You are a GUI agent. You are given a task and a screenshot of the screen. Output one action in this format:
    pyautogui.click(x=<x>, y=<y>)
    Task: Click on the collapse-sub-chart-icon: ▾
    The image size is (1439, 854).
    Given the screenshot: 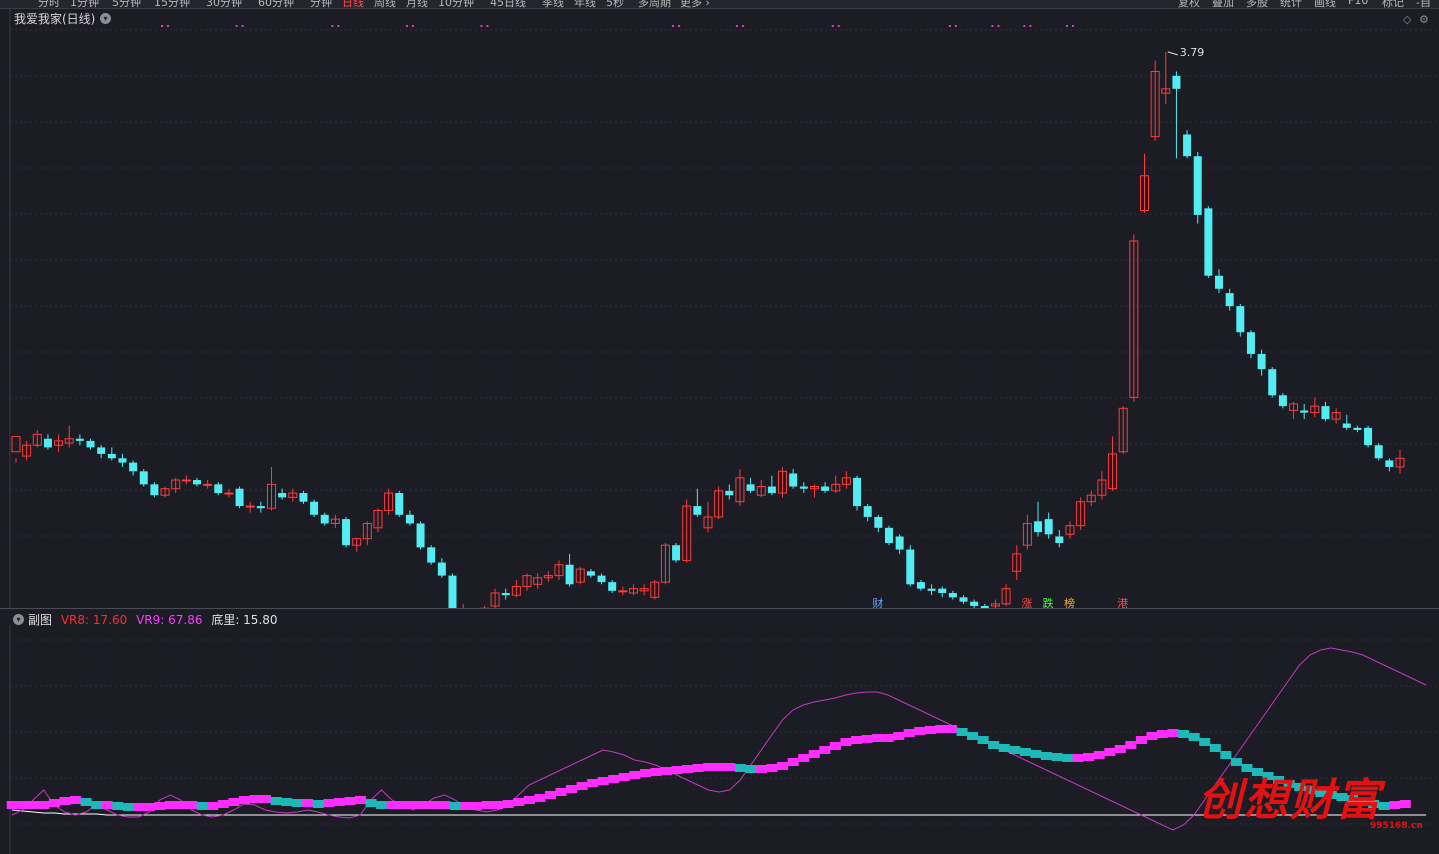 What is the action you would take?
    pyautogui.click(x=18, y=619)
    